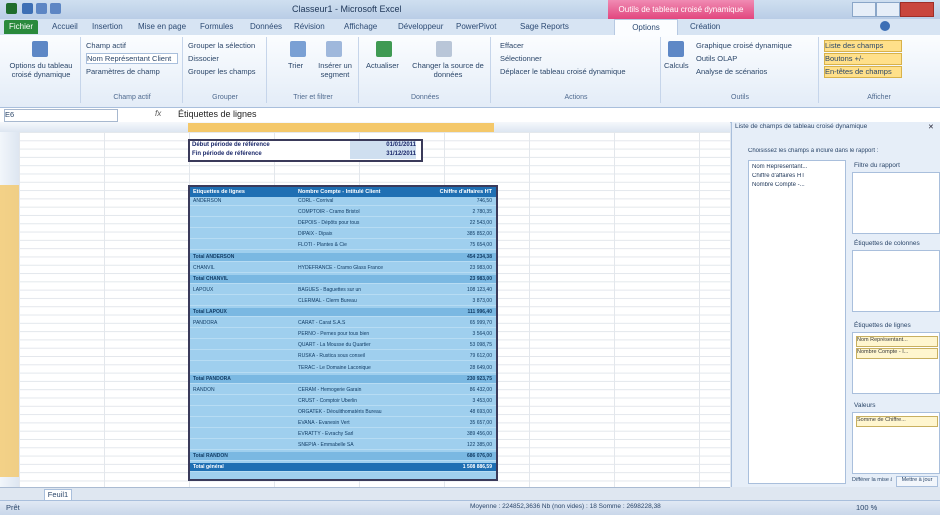 The height and width of the screenshot is (515, 940). I want to click on pivot-cell-revenue: 79 612,00, so click(480, 356).